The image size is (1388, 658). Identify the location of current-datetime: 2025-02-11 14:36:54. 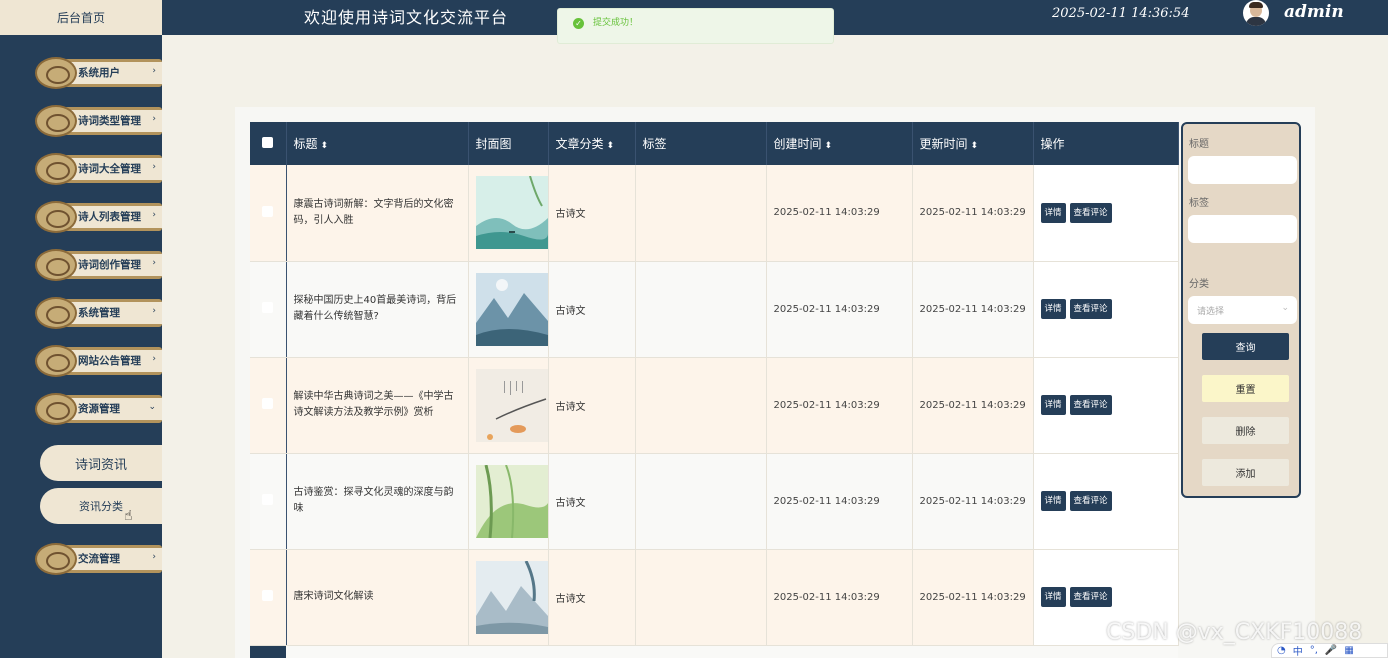
(1121, 13).